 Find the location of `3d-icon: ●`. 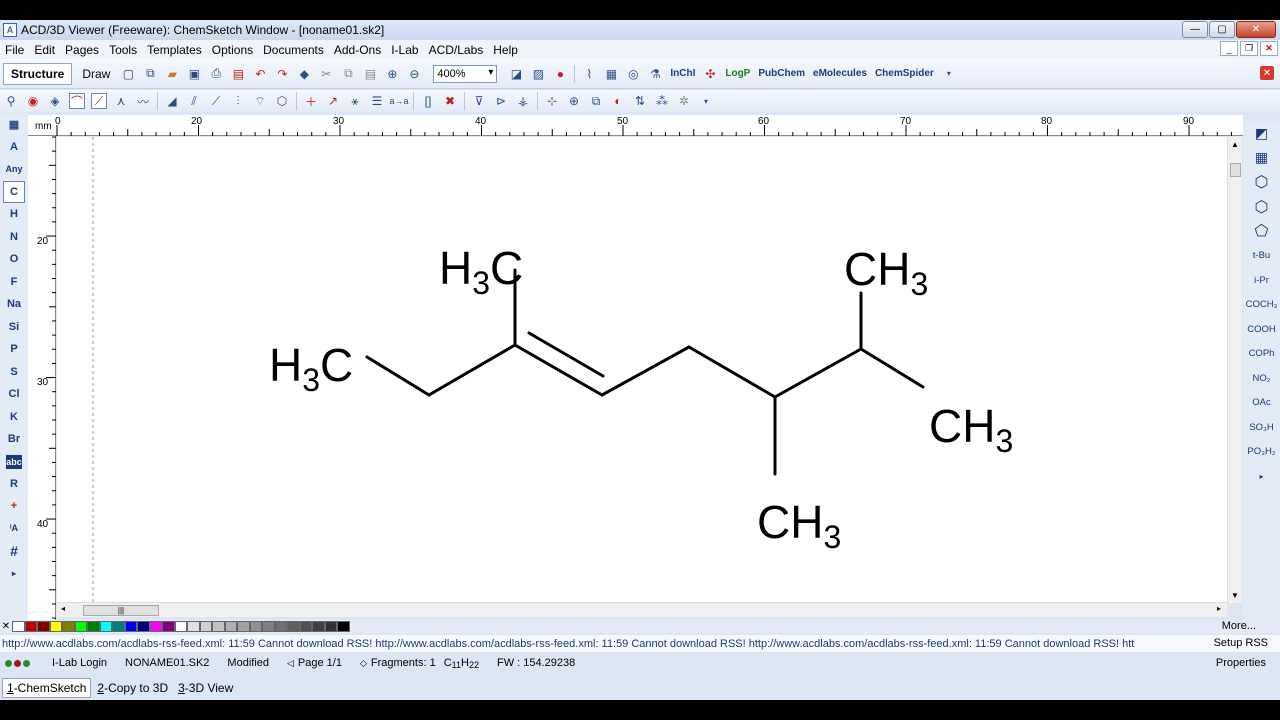

3d-icon: ● is located at coordinates (560, 74).